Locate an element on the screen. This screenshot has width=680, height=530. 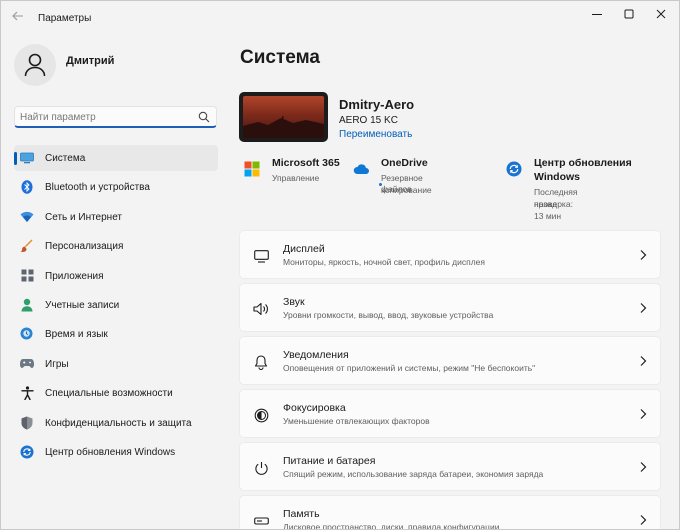
title-bar: Параметры is located at coordinates (340, 16).